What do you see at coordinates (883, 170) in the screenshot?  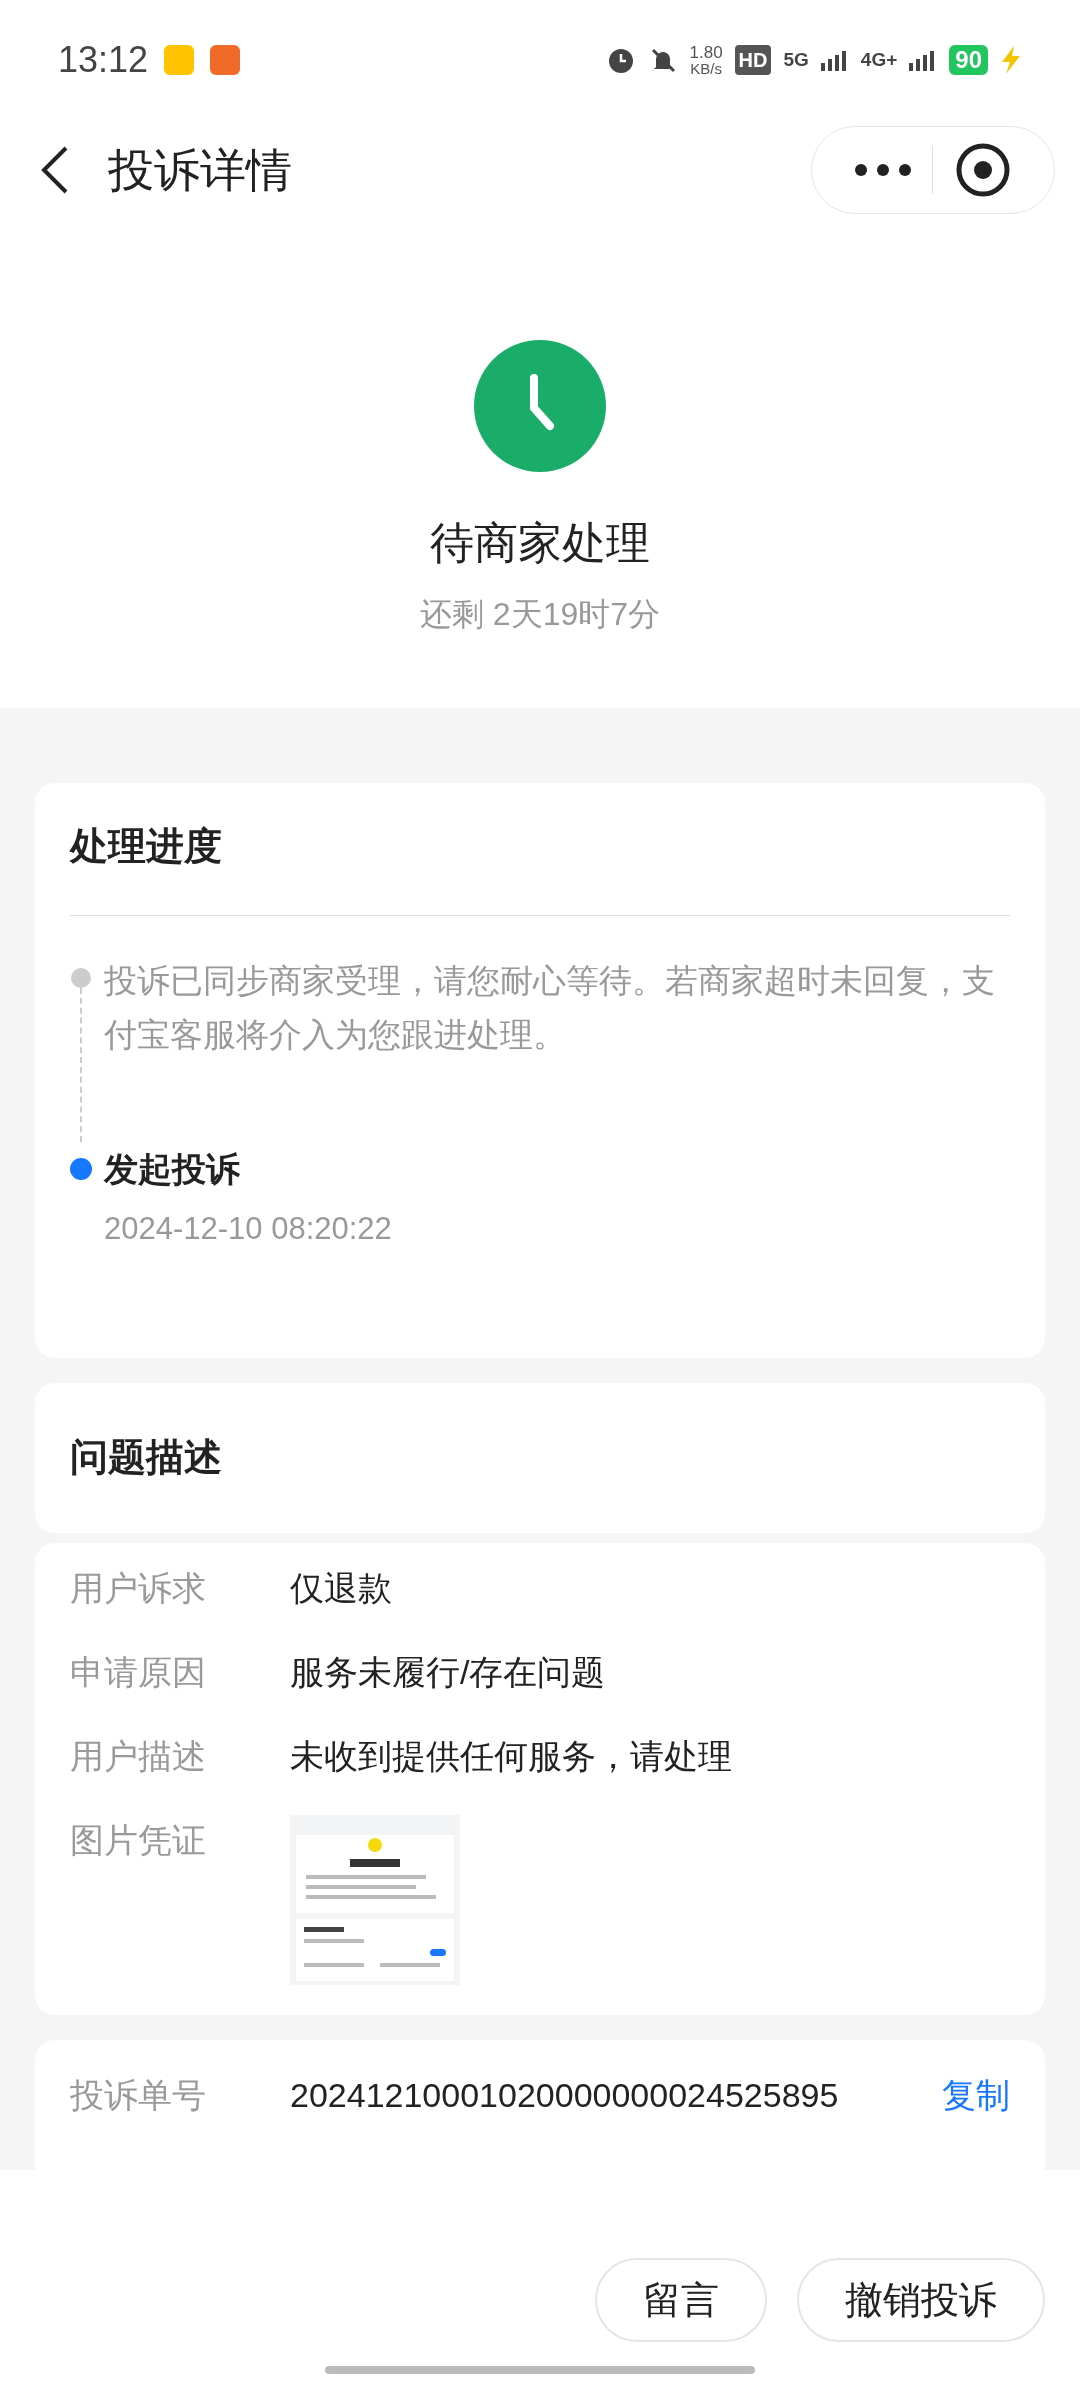 I see `more-icon` at bounding box center [883, 170].